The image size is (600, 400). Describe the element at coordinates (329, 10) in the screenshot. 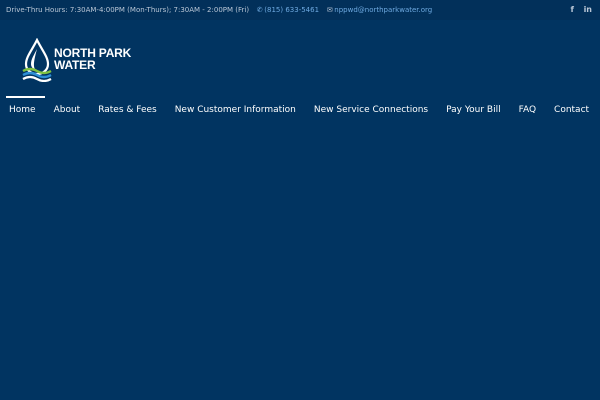

I see `mail-icon: ✉` at that location.